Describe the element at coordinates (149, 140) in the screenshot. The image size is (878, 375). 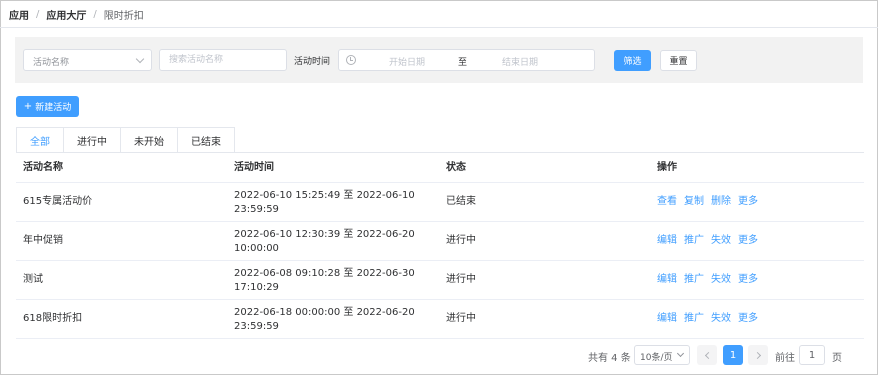
I see `tab-not-started: 未开始` at that location.